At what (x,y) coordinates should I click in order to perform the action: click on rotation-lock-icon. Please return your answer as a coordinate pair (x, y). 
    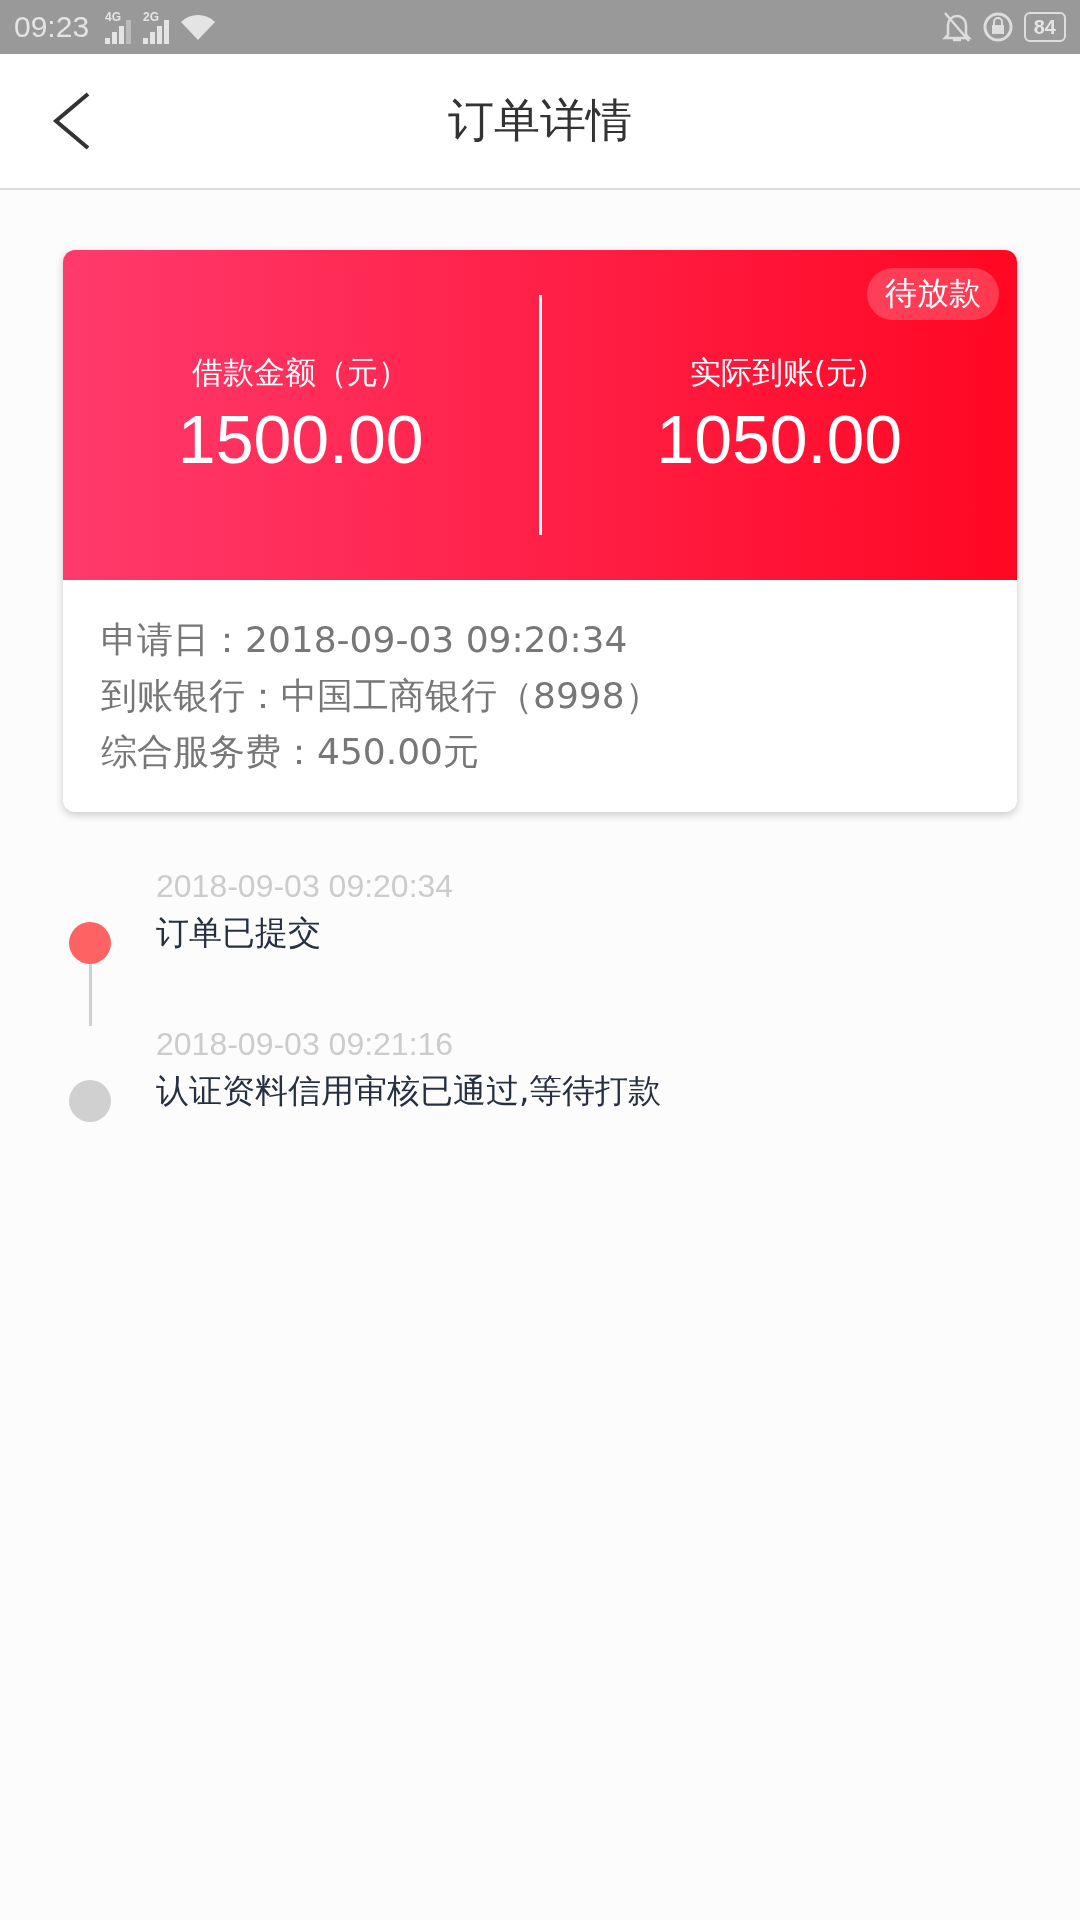
    Looking at the image, I should click on (997, 27).